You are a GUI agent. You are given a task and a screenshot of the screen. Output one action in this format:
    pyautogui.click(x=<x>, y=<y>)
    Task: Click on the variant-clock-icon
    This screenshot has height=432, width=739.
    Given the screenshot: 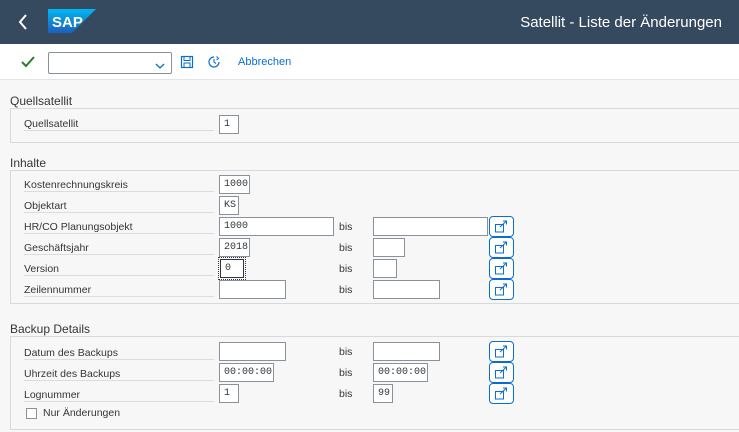 What is the action you would take?
    pyautogui.click(x=214, y=62)
    